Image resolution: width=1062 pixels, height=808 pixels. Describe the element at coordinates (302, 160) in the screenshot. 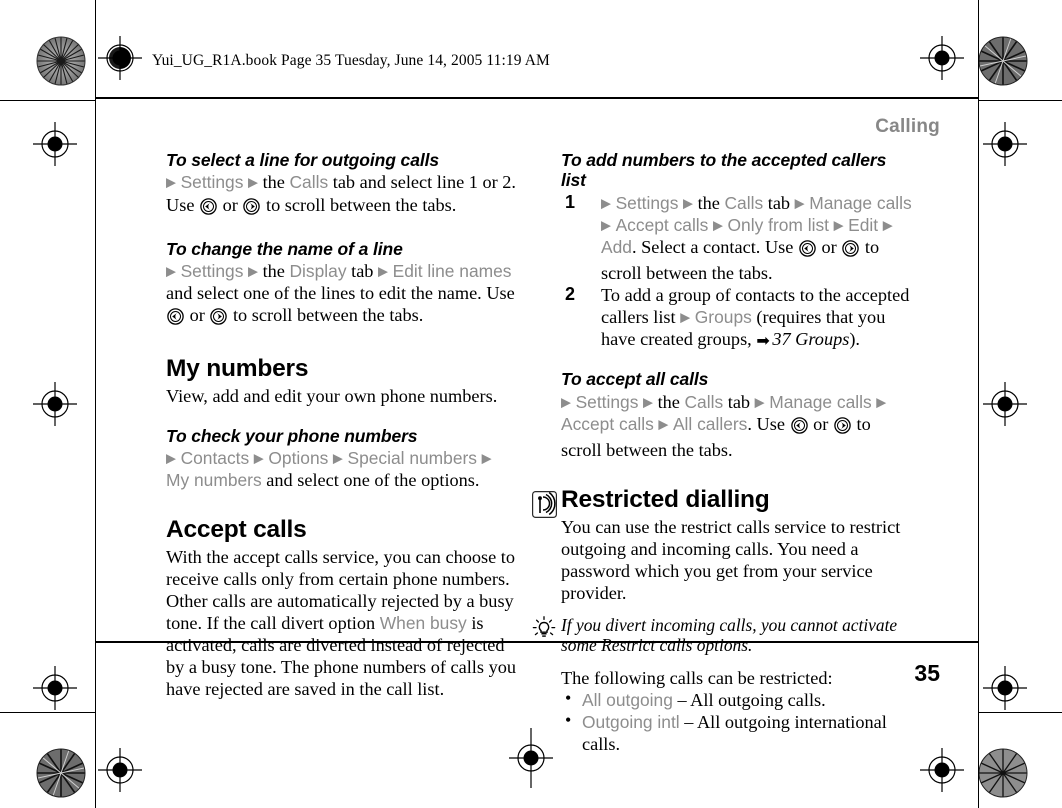

I see `heading-select-line: To select a line for outgoing calls` at that location.